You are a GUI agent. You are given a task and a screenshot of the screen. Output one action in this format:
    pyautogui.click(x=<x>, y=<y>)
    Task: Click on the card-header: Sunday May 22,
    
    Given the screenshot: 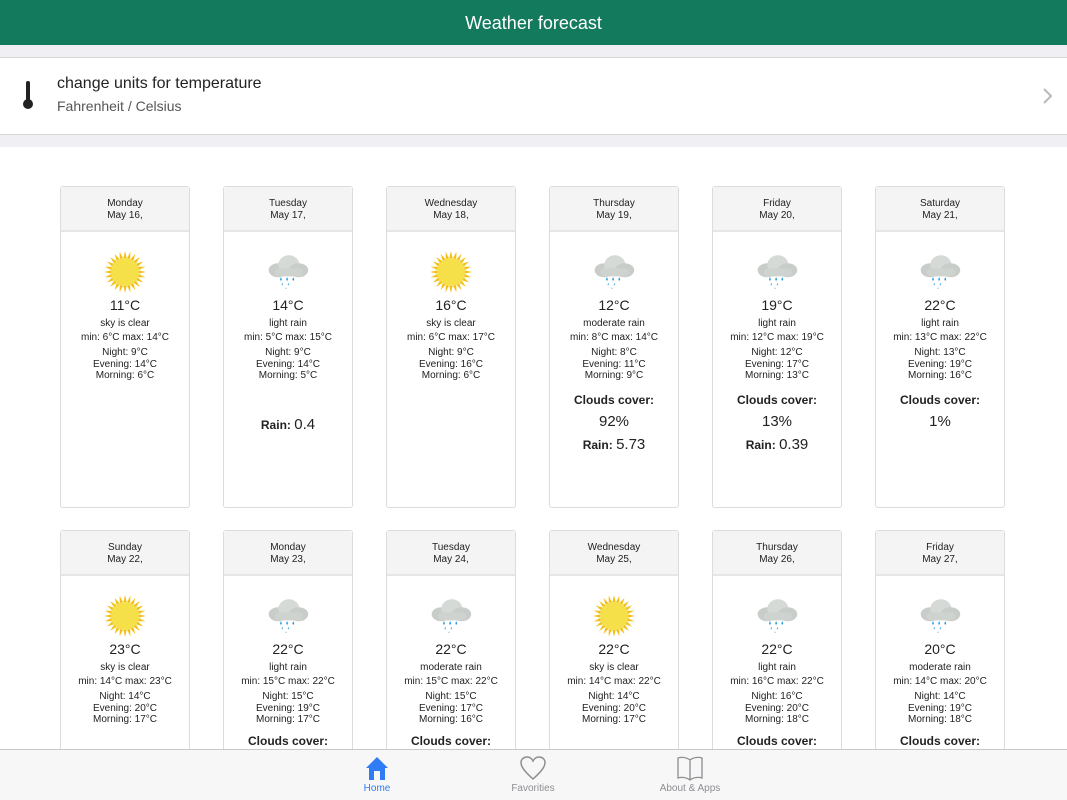 What is the action you would take?
    pyautogui.click(x=125, y=553)
    